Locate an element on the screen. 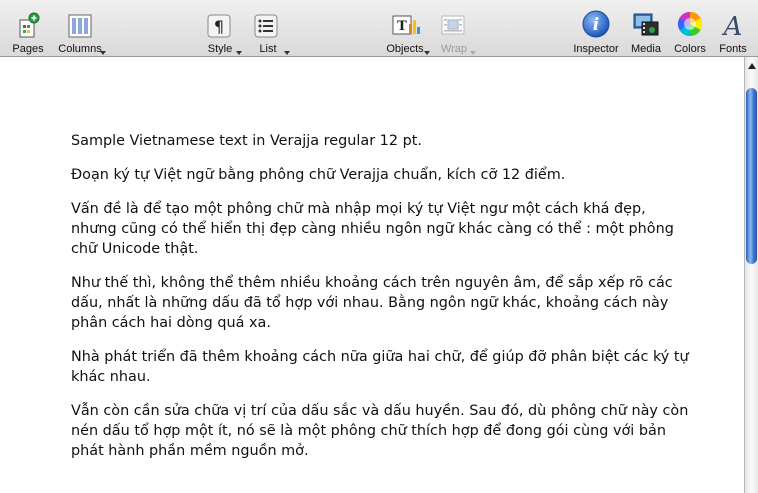  paragraph-style-icon: ¶ is located at coordinates (220, 25).